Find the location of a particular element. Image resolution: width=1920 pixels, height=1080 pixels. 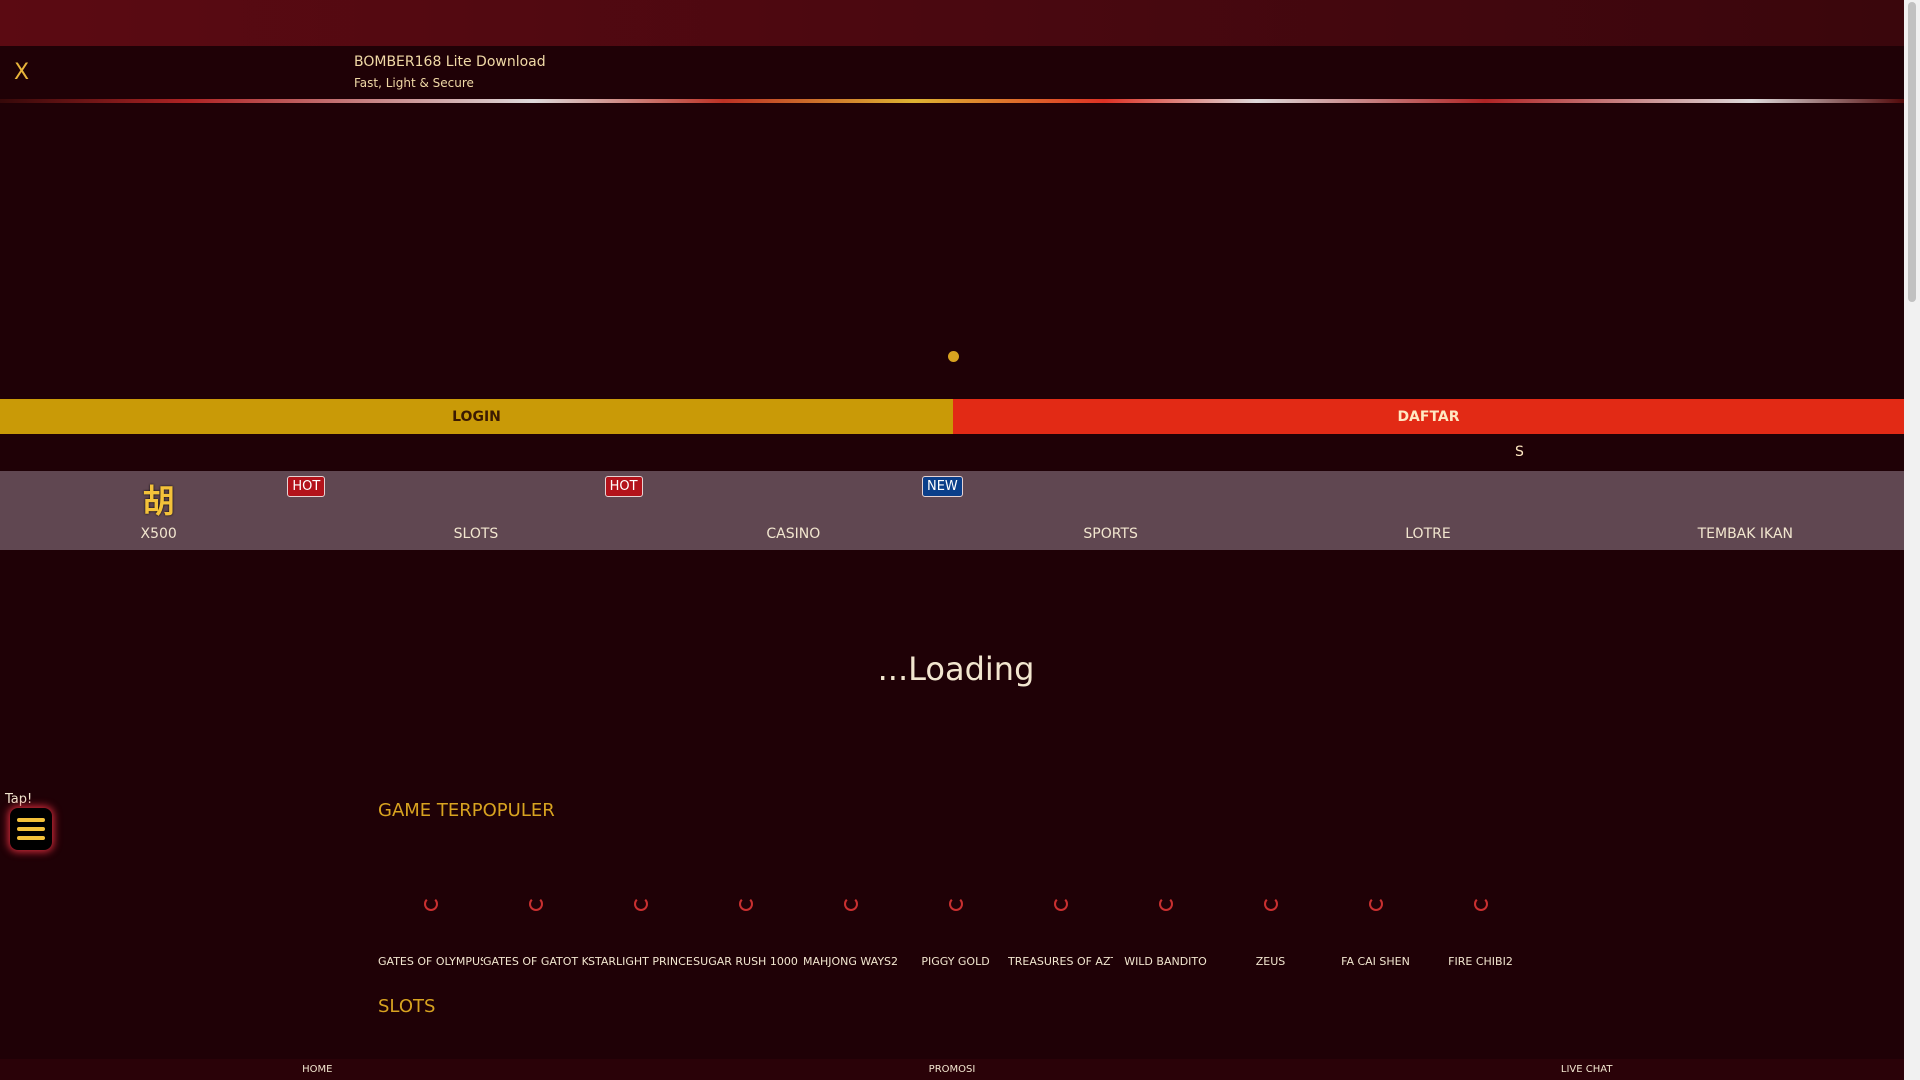

category-slots: HOT SLOTS is located at coordinates (460, 510).